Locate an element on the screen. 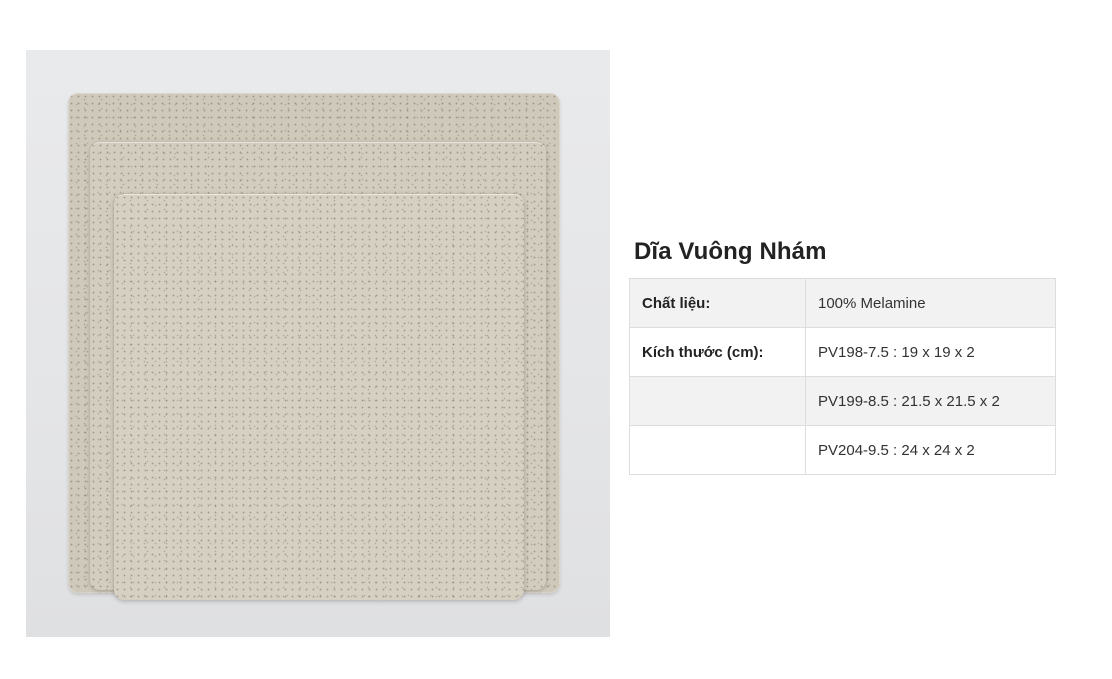 The width and height of the screenshot is (1112, 679). product-title: Dĩa Vuông Nhám is located at coordinates (730, 251).